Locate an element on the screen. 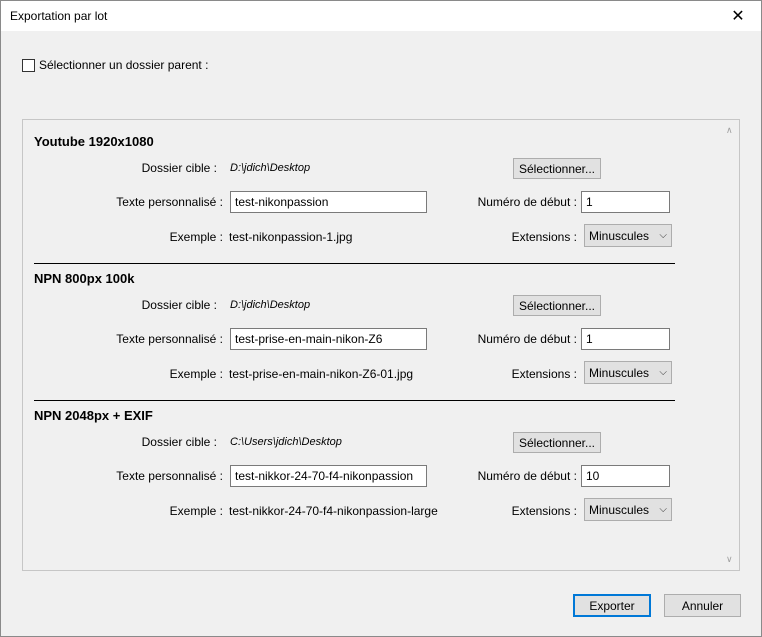 Image resolution: width=762 pixels, height=637 pixels. scroll-down-icon: ∨ is located at coordinates (729, 559).